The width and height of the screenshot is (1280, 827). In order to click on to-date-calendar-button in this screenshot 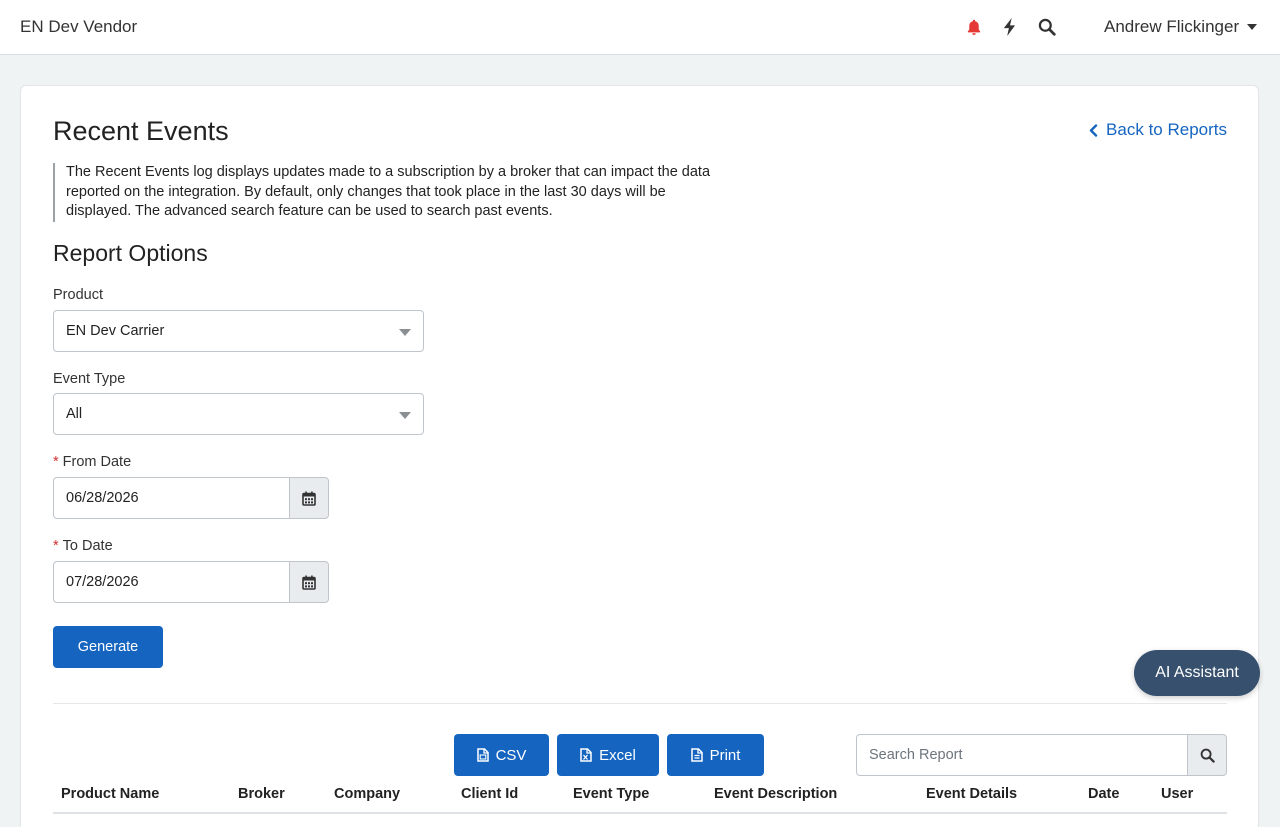, I will do `click(309, 582)`.